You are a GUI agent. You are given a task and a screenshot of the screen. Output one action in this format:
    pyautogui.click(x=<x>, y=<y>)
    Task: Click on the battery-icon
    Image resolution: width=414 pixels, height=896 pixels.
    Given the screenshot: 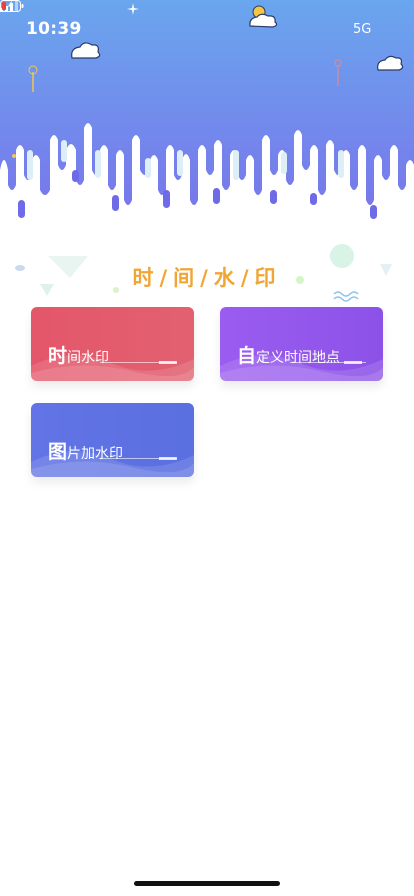 What is the action you would take?
    pyautogui.click(x=12, y=6)
    